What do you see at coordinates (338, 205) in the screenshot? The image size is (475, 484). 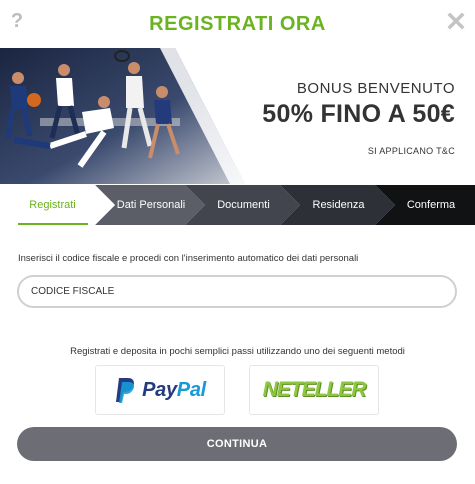 I see `step-residenza: Residenza` at bounding box center [338, 205].